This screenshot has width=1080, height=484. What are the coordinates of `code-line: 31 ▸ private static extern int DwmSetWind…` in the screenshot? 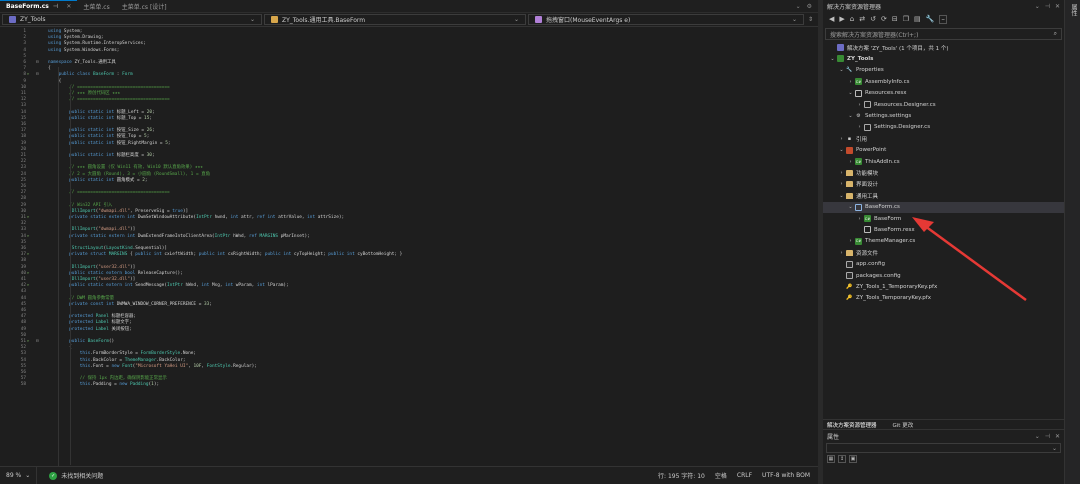 It's located at (409, 218).